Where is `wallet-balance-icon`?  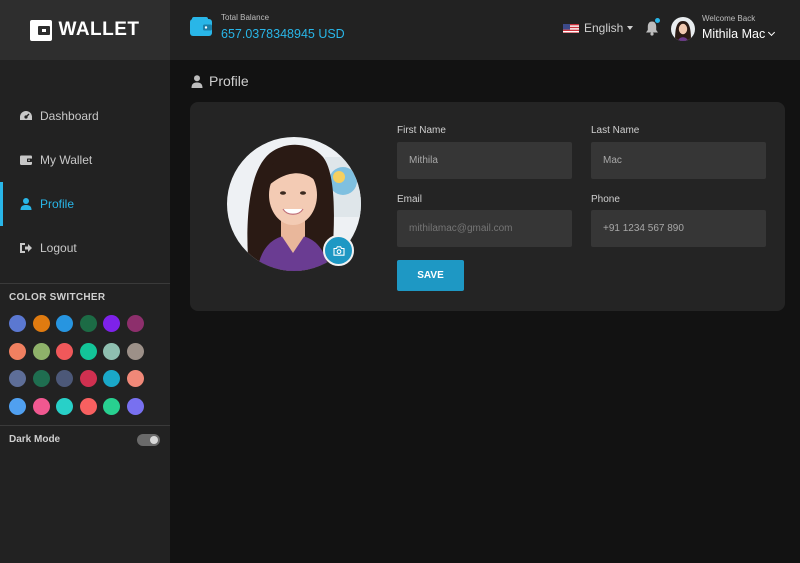
wallet-balance-icon is located at coordinates (201, 26).